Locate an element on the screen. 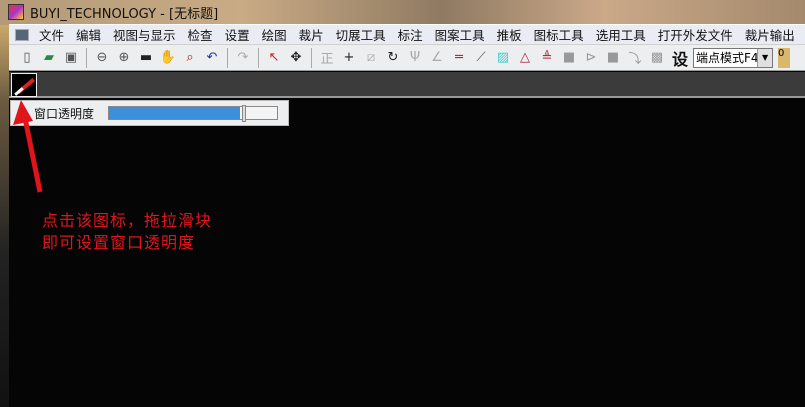  red-arrow is located at coordinates (28, 146).